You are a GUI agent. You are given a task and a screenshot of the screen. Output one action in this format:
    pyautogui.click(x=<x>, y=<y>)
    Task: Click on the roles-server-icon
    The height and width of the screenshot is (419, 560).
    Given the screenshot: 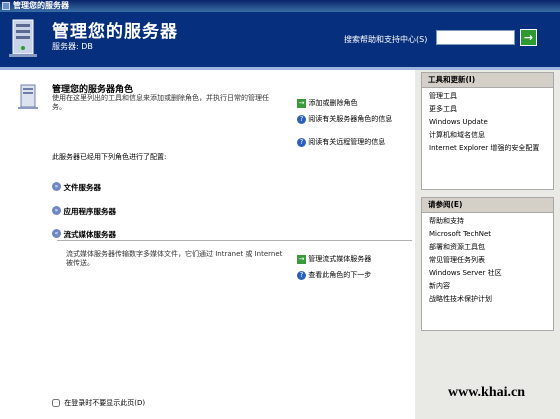 What is the action you would take?
    pyautogui.click(x=28, y=96)
    